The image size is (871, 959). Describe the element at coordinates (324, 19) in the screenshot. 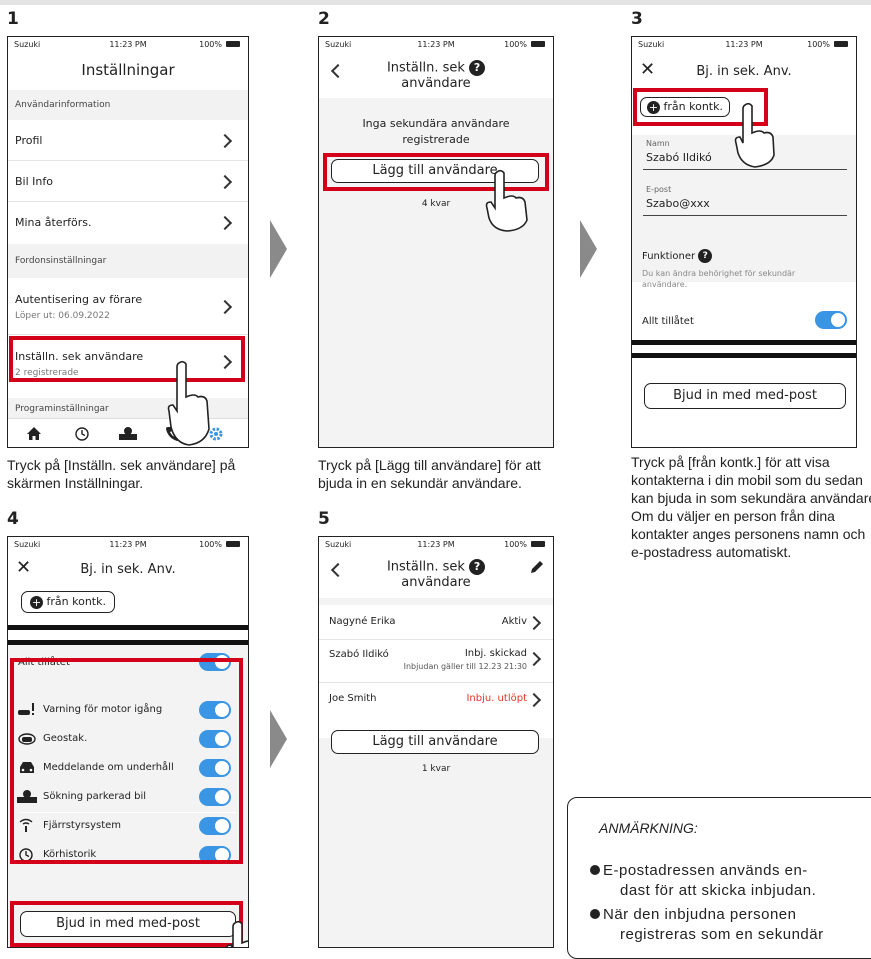

I see `step-number: 2` at that location.